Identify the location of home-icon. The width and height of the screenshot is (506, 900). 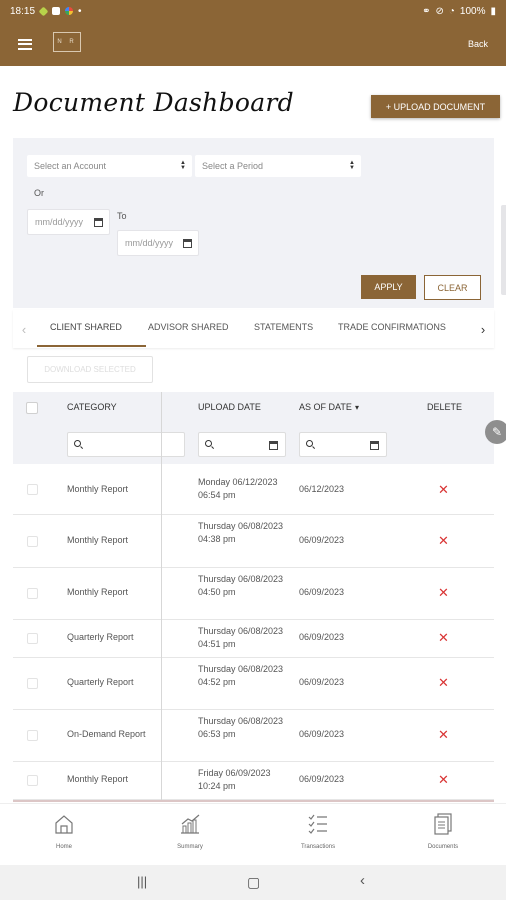
(64, 824).